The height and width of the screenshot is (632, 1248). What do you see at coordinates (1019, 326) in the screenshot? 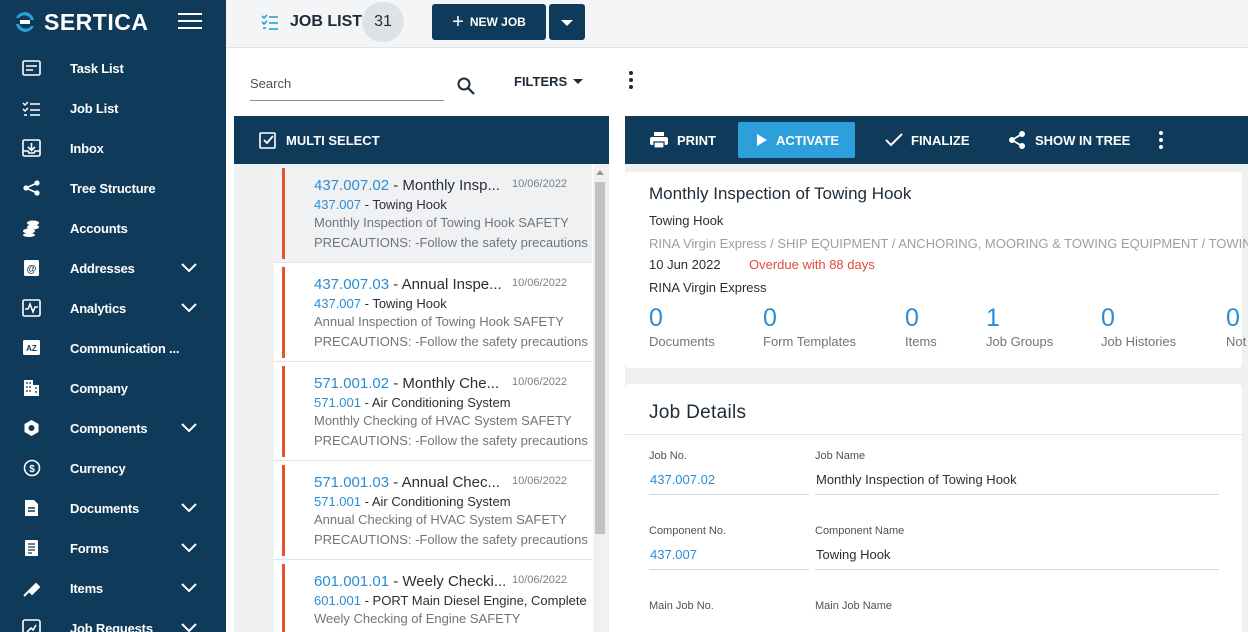
I see `stat-job-groups: 1 Job Groups` at bounding box center [1019, 326].